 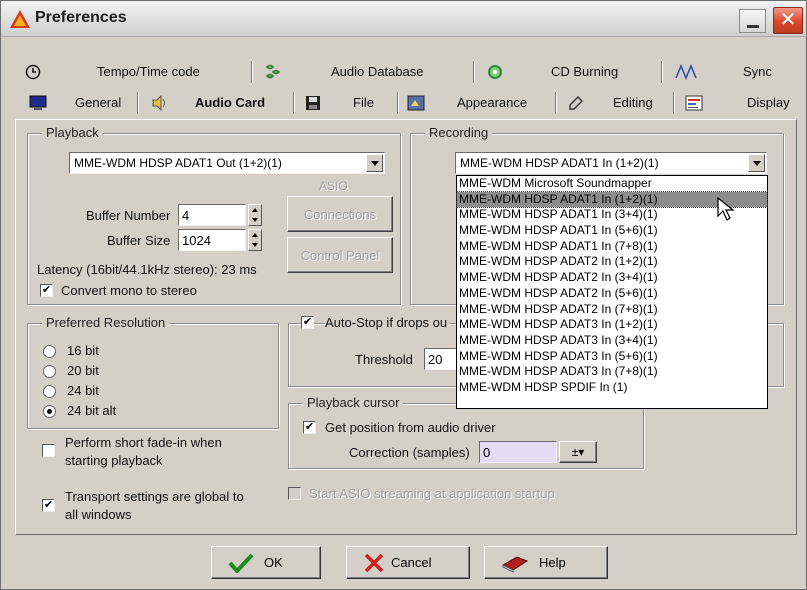 What do you see at coordinates (612, 341) in the screenshot?
I see `dropdown-option: MME-WDM HDSP ADAT3 In (3+4)(1)` at bounding box center [612, 341].